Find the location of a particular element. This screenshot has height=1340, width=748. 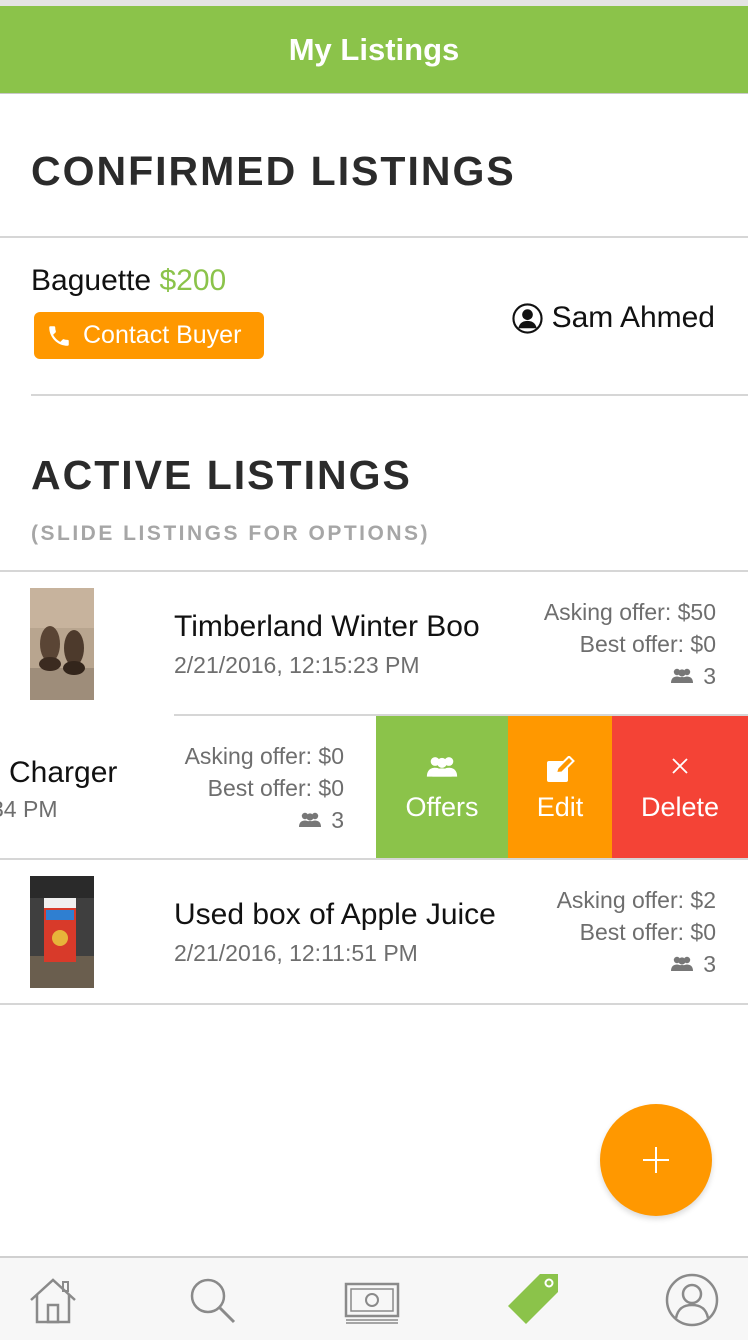

money-icon is located at coordinates (372, 1303).